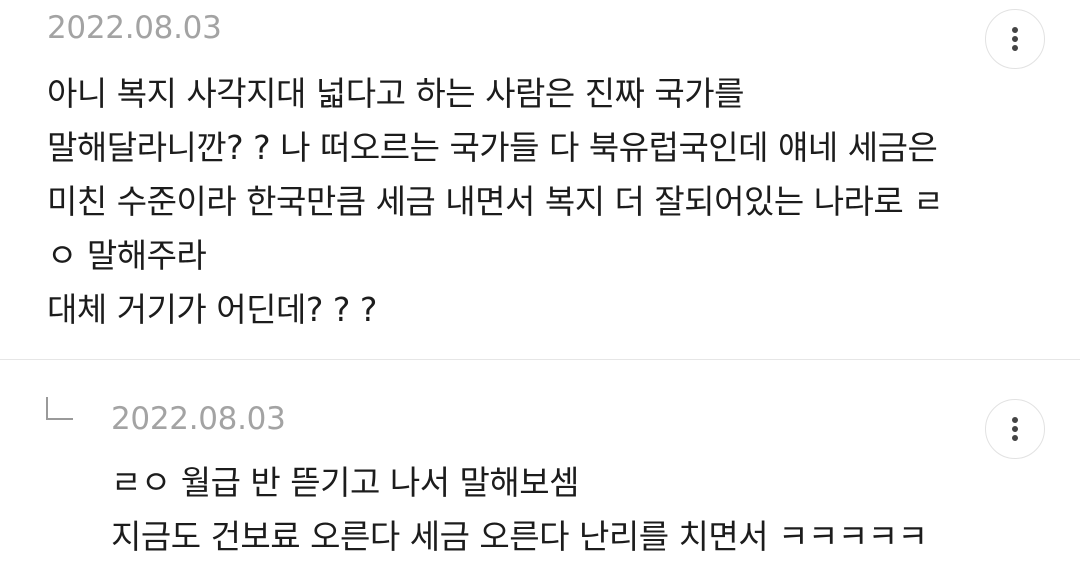 The height and width of the screenshot is (585, 1080). What do you see at coordinates (492, 147) in the screenshot?
I see `comment-line: 말해달라니깐? ? 나 떠오르는 국가들 다 북유럽국인데 얘네 세금은` at bounding box center [492, 147].